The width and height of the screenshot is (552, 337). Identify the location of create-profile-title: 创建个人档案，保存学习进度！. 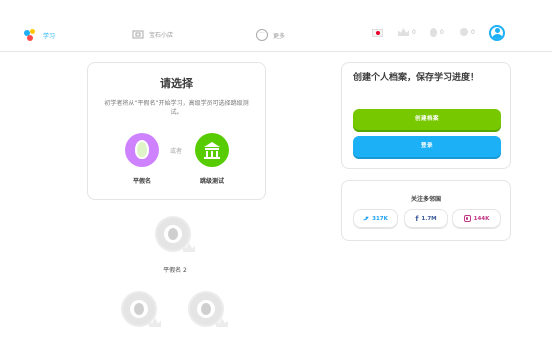
(416, 78).